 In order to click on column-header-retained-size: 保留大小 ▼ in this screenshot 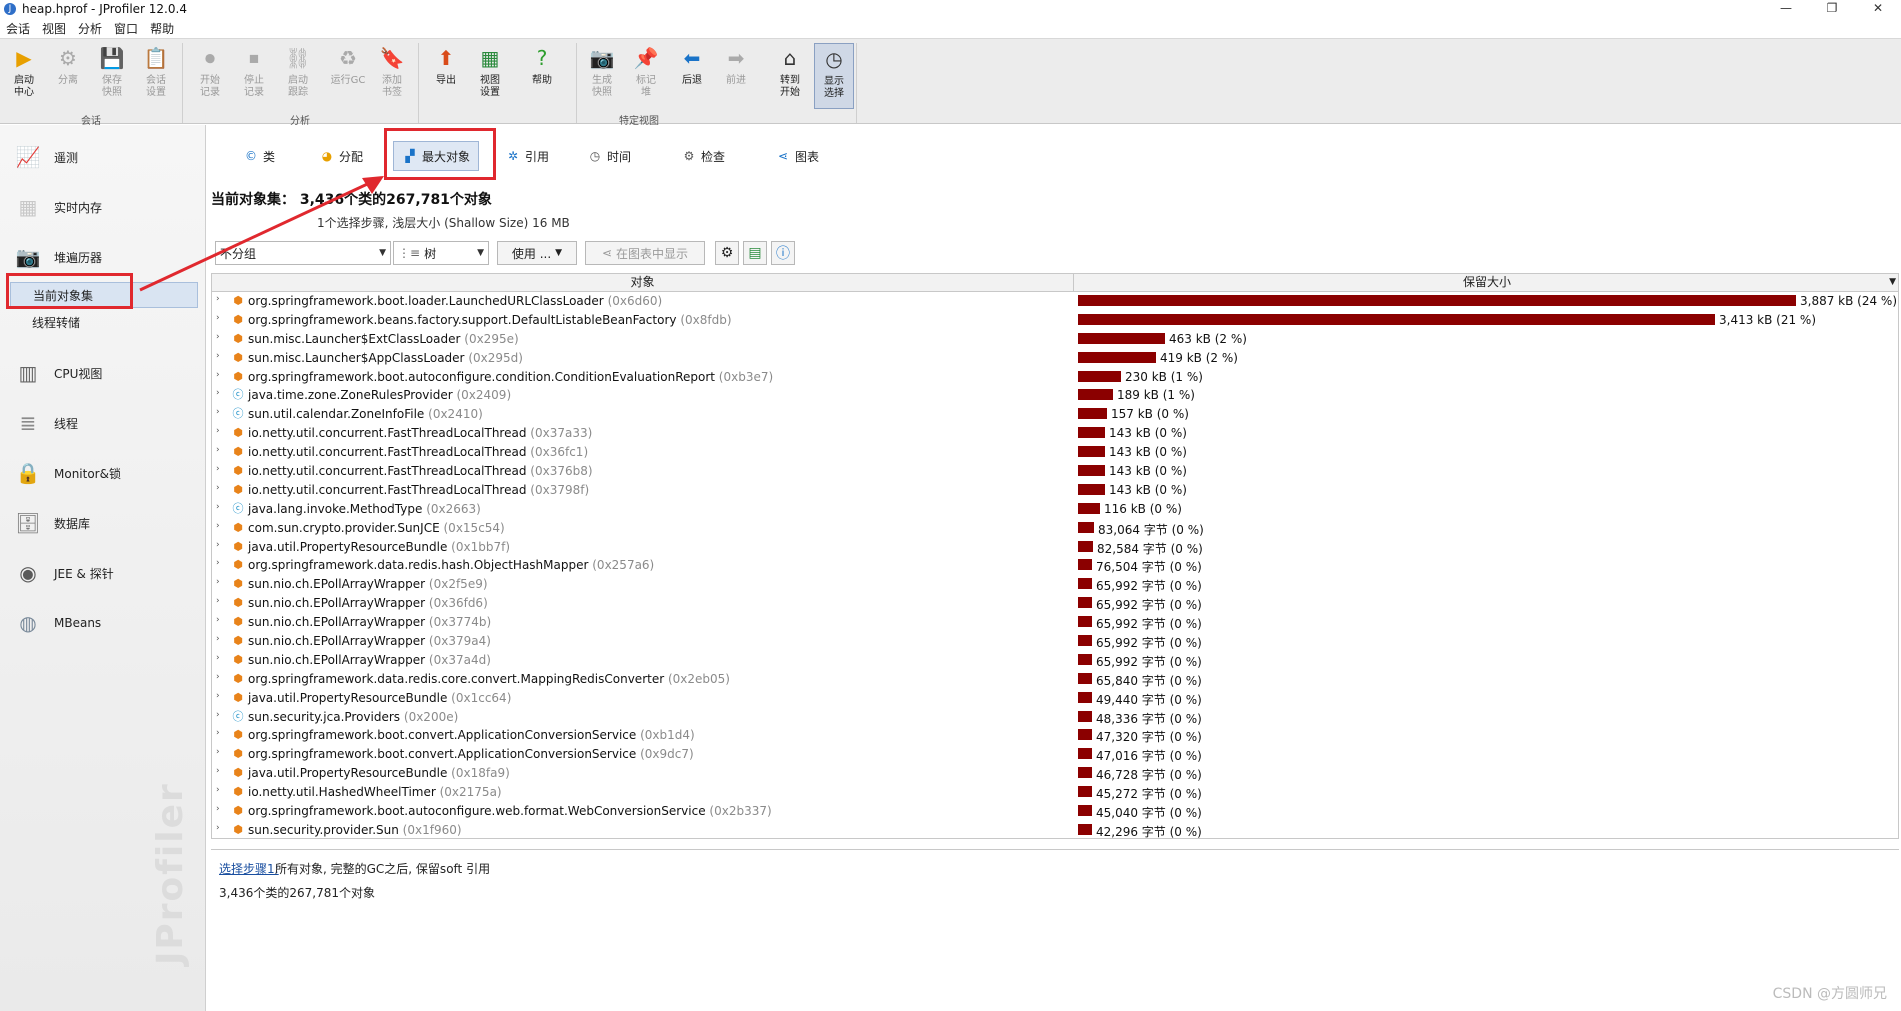, I will do `click(1486, 283)`.